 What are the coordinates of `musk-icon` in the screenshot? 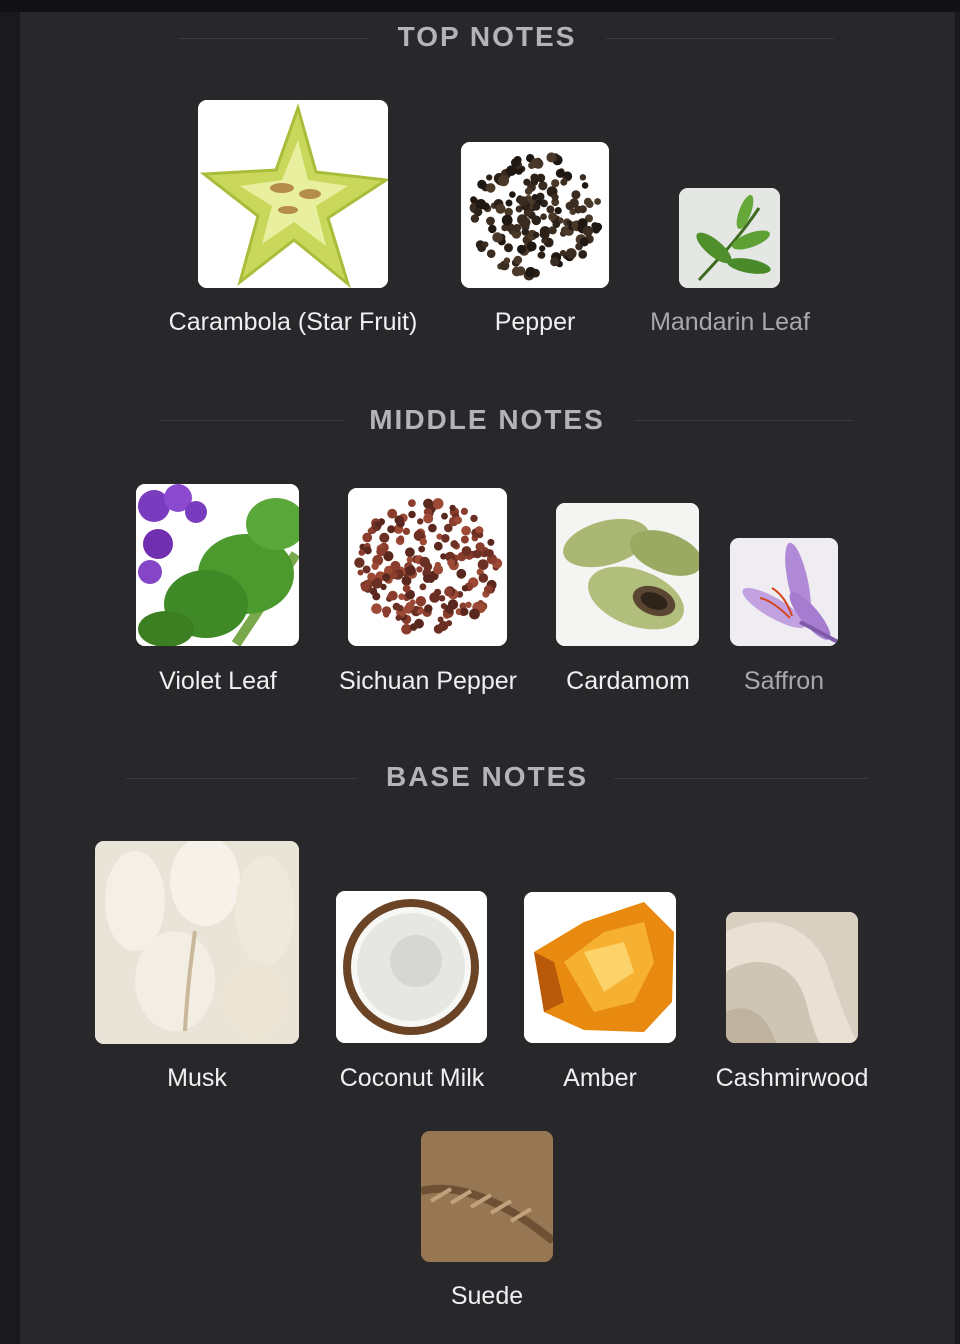 It's located at (197, 942).